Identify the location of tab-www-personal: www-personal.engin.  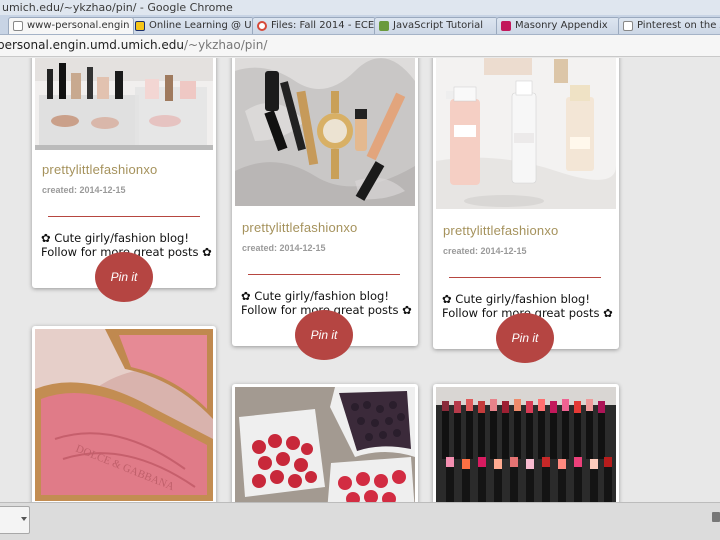
(71, 25).